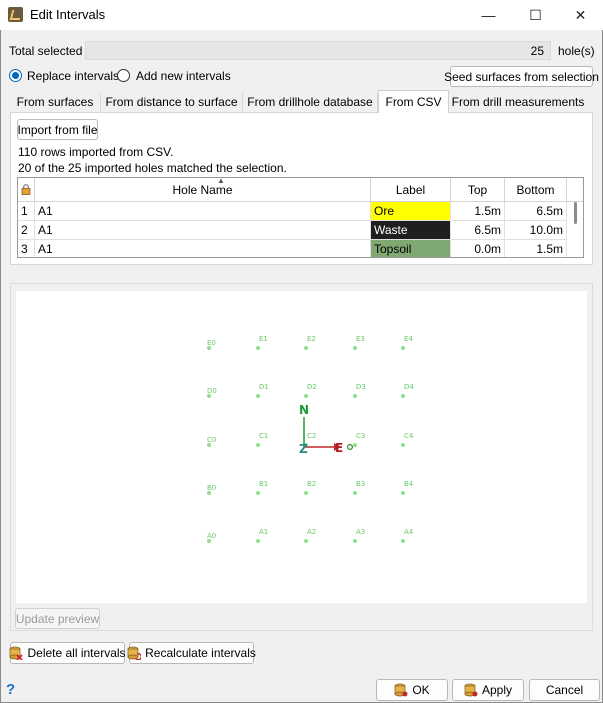 This screenshot has height=703, width=603. I want to click on ok-button-label: OK, so click(421, 690).